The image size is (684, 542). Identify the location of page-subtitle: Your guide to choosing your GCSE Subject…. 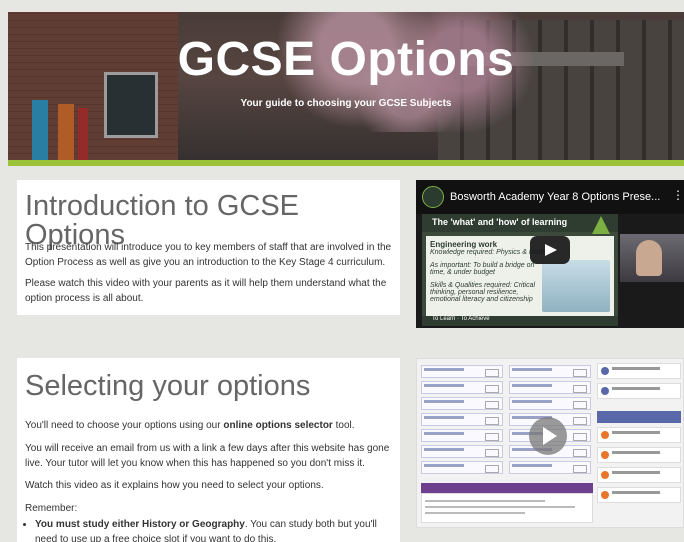
(346, 103).